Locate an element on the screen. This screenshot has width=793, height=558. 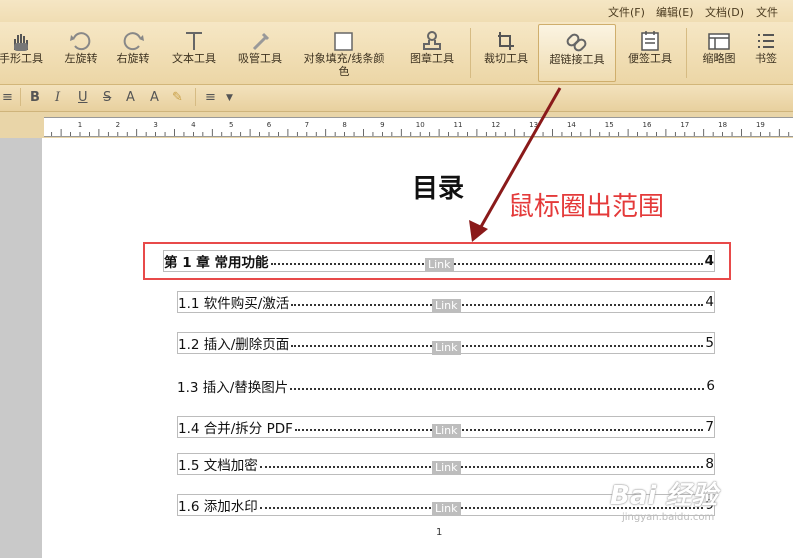
watermark: Bai 经验 jingyan.baidu.com is located at coordinates (663, 499).